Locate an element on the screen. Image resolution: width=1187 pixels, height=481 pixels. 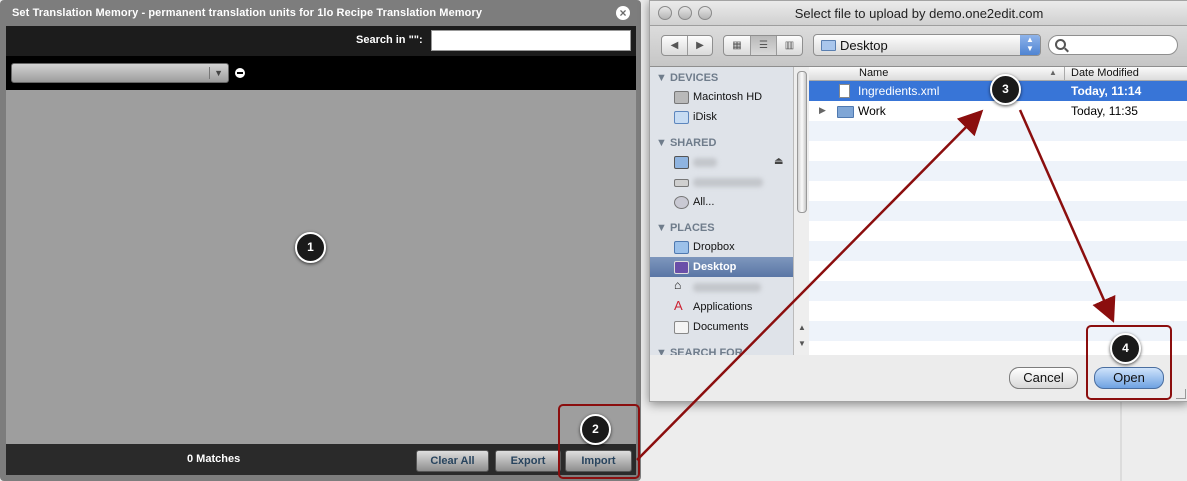
step-badge-4: 4 is located at coordinates (1125, 348).